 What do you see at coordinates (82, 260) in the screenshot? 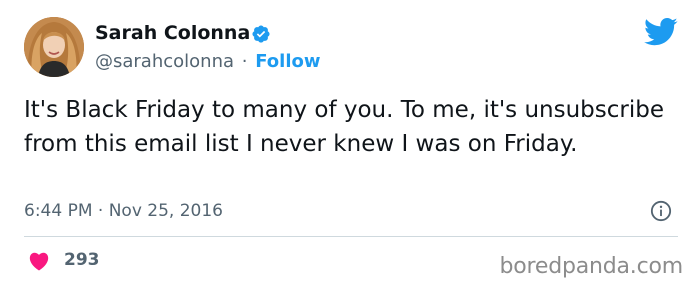
I see `like-count: 293` at bounding box center [82, 260].